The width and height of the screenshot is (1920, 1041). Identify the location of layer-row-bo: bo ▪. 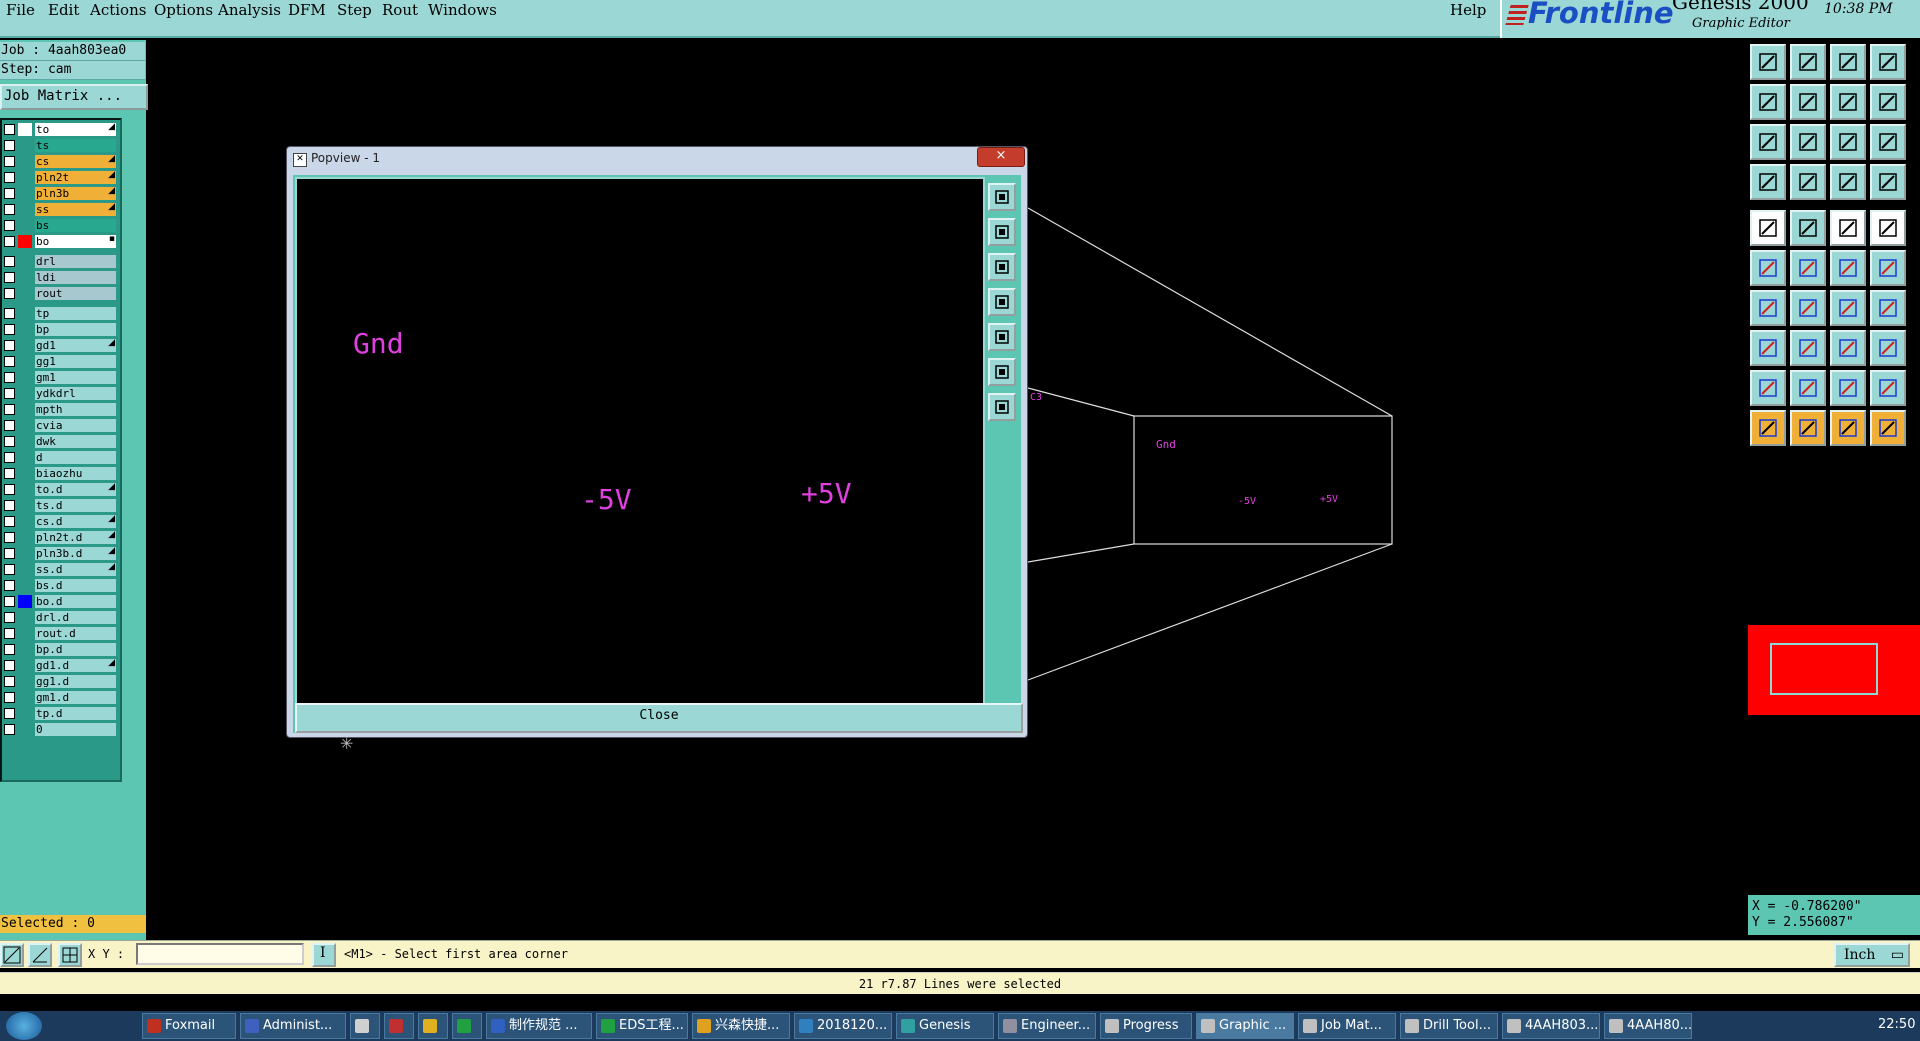
(60, 241).